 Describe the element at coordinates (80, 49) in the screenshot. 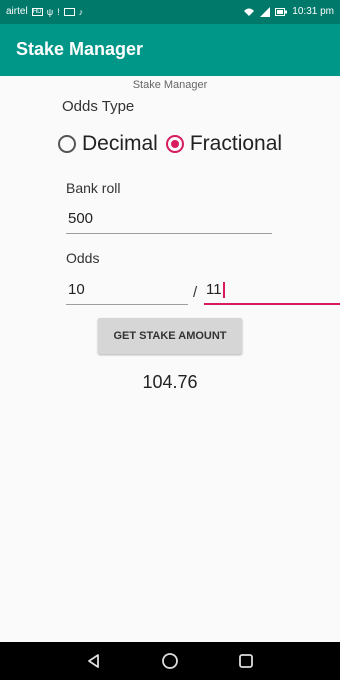

I see `app-title: Stake Manager` at that location.